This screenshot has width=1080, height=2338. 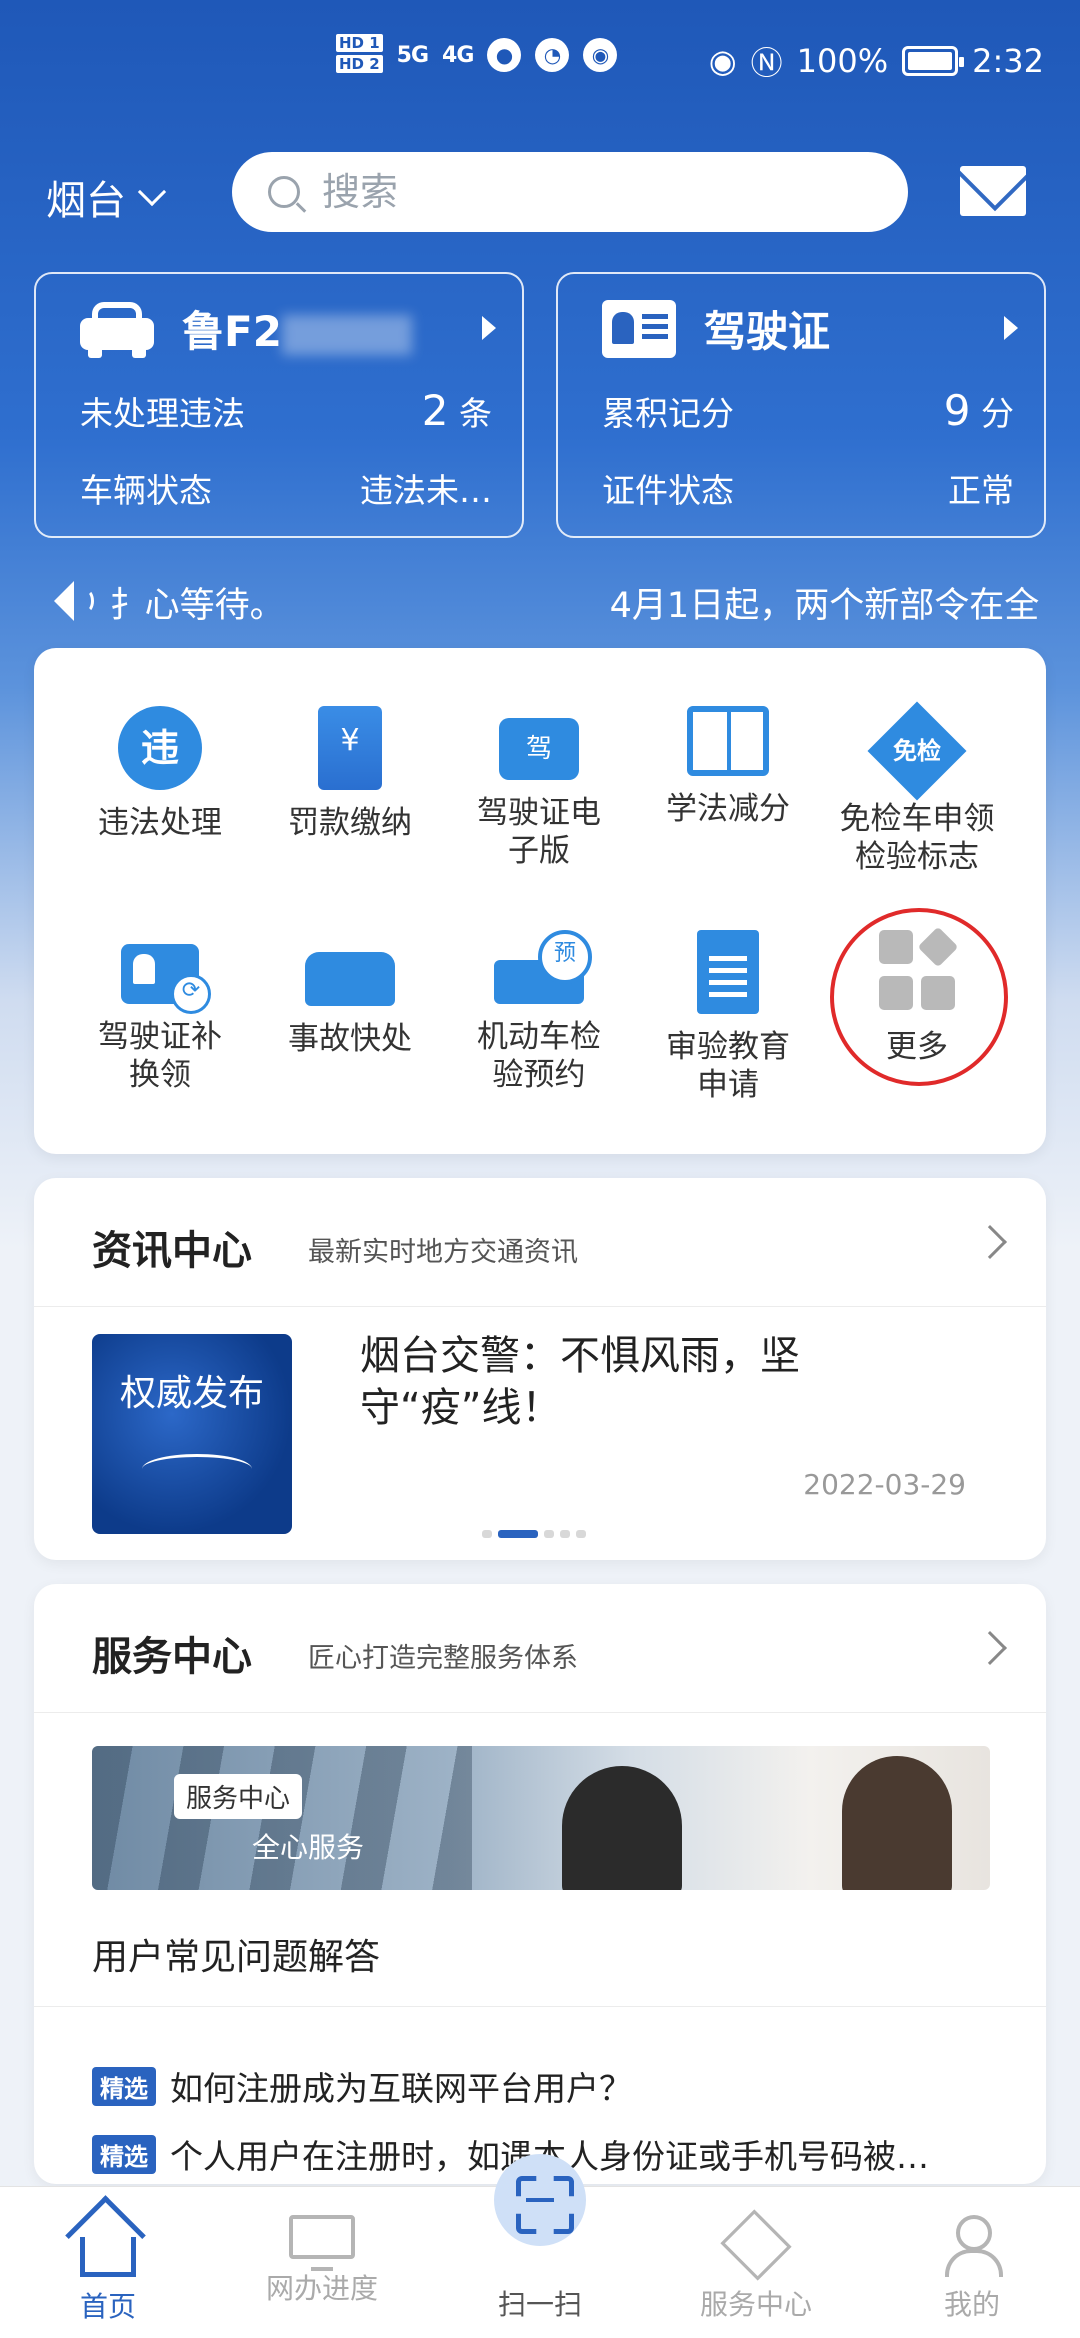 I want to click on monitor-icon, so click(x=322, y=2243).